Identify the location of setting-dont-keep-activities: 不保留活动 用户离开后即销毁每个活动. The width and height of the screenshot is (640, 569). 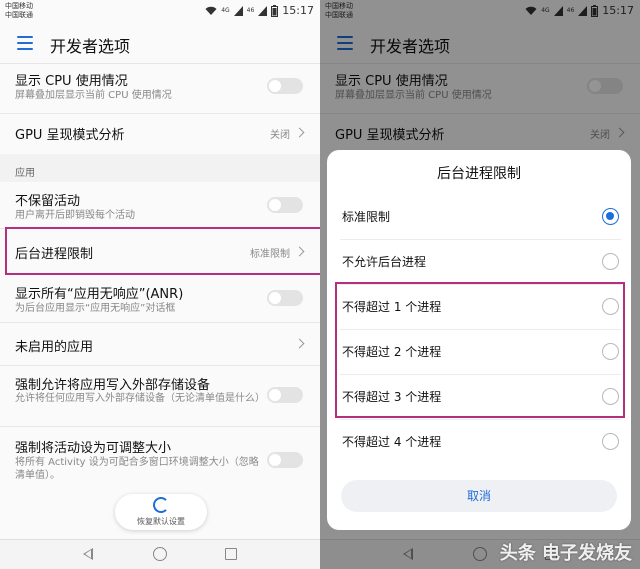
(160, 206).